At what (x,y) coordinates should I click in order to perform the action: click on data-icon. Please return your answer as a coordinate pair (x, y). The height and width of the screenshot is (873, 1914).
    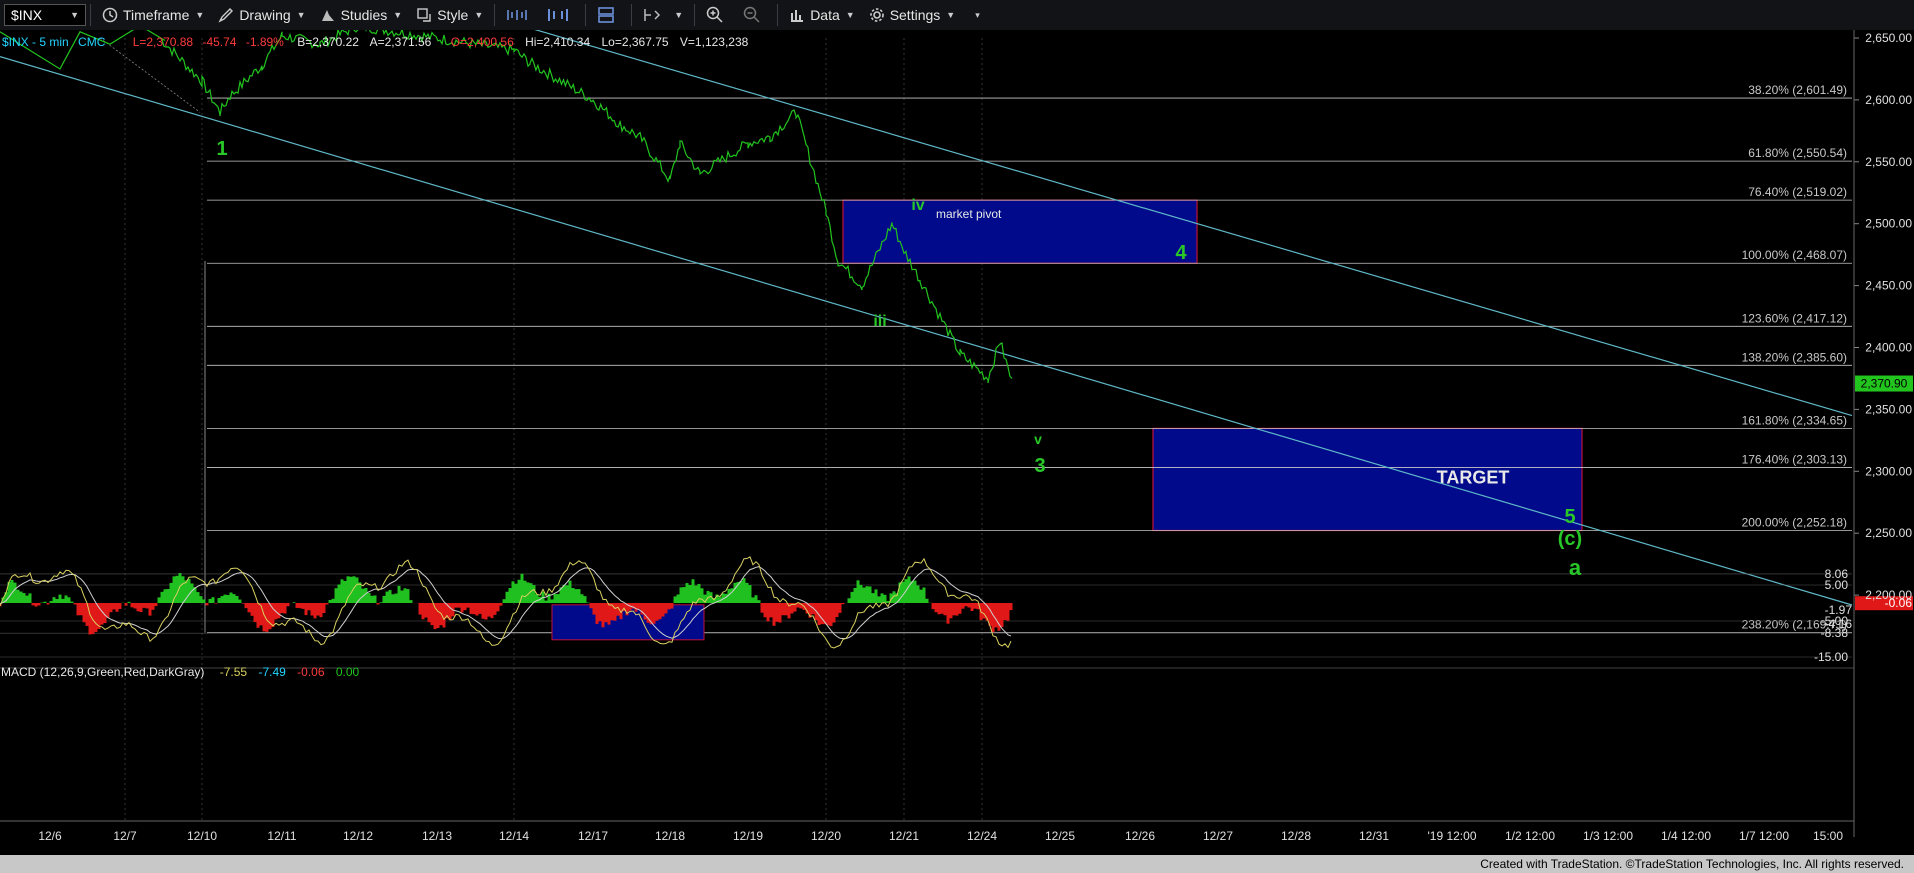
    Looking at the image, I should click on (797, 16).